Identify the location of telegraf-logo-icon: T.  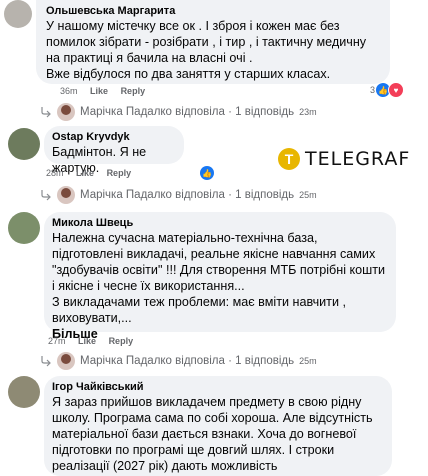
(289, 159).